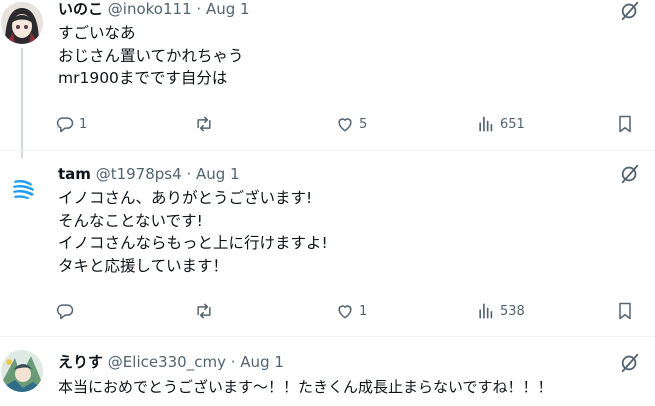 The image size is (655, 406). Describe the element at coordinates (139, 174) in the screenshot. I see `user-handle: @t1978ps4` at that location.